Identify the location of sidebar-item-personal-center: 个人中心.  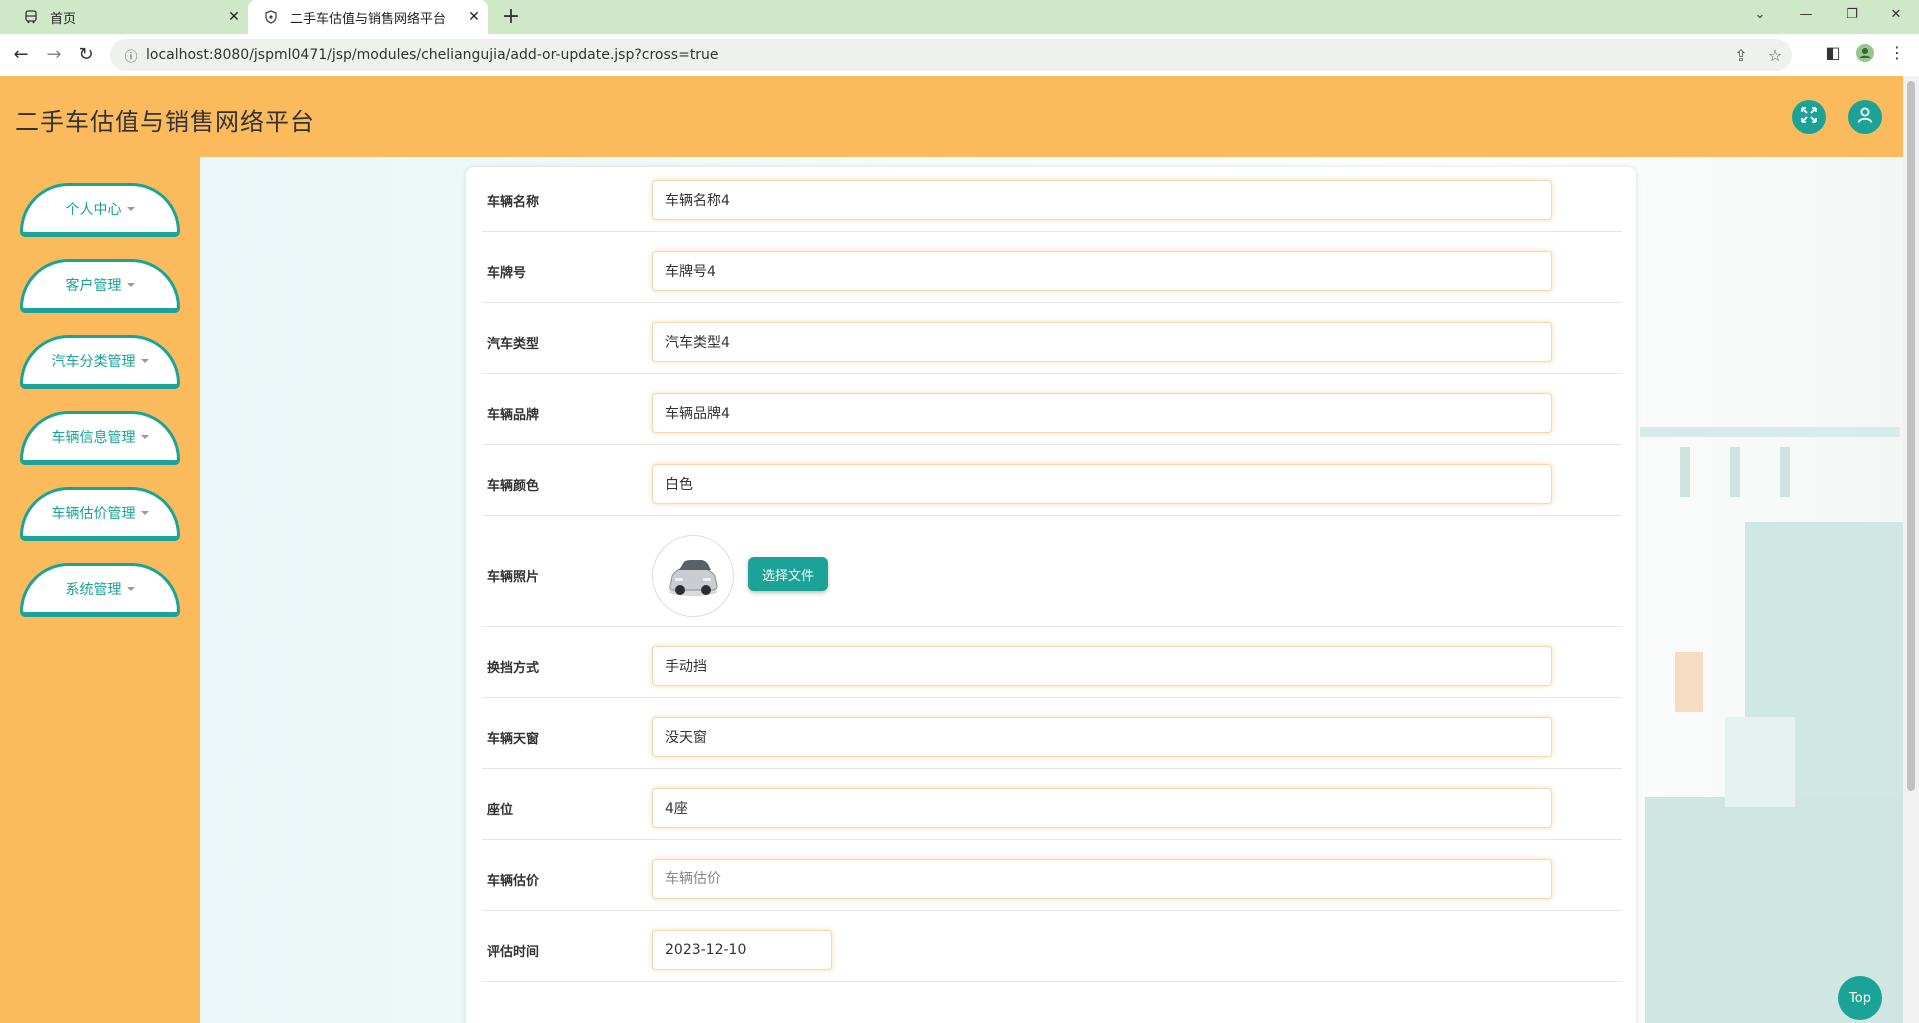
(100, 210).